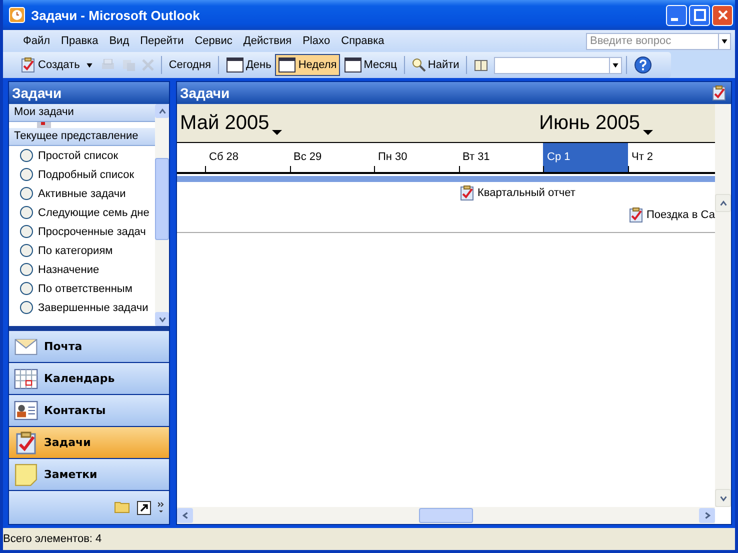  What do you see at coordinates (50, 65) in the screenshot?
I see `new-button: Создать` at bounding box center [50, 65].